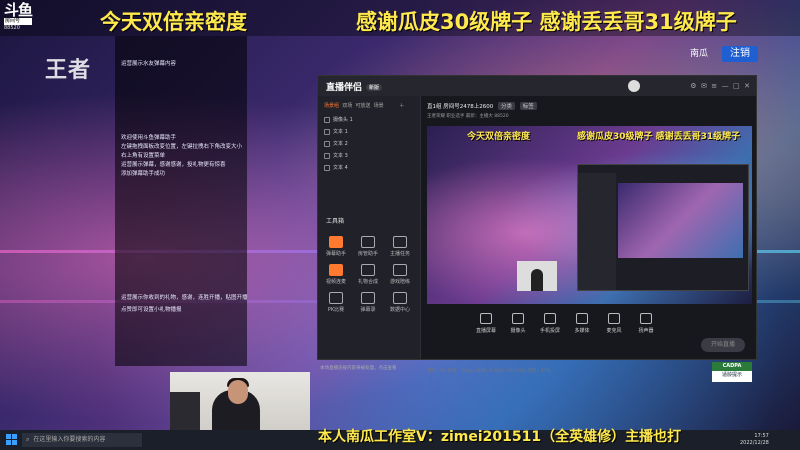 Image resolution: width=800 pixels, height=450 pixels. What do you see at coordinates (401, 106) in the screenshot?
I see `add-icon: ＋` at bounding box center [401, 106].